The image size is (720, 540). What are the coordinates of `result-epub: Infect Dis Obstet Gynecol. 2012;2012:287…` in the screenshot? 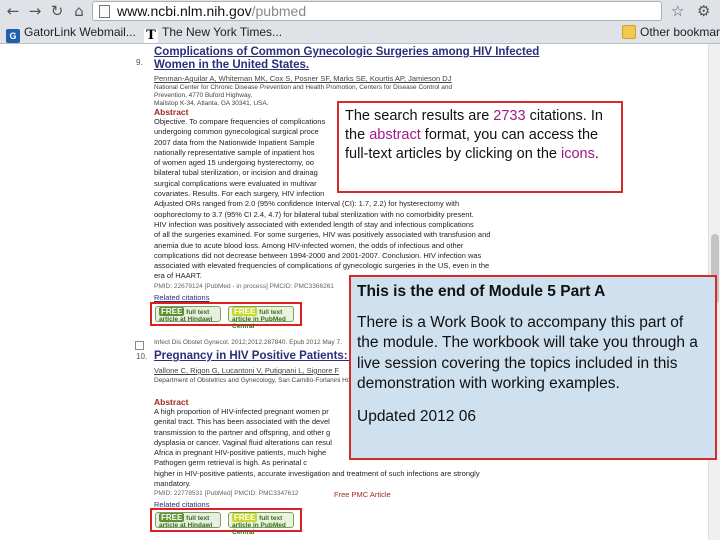 It's located at (248, 342).